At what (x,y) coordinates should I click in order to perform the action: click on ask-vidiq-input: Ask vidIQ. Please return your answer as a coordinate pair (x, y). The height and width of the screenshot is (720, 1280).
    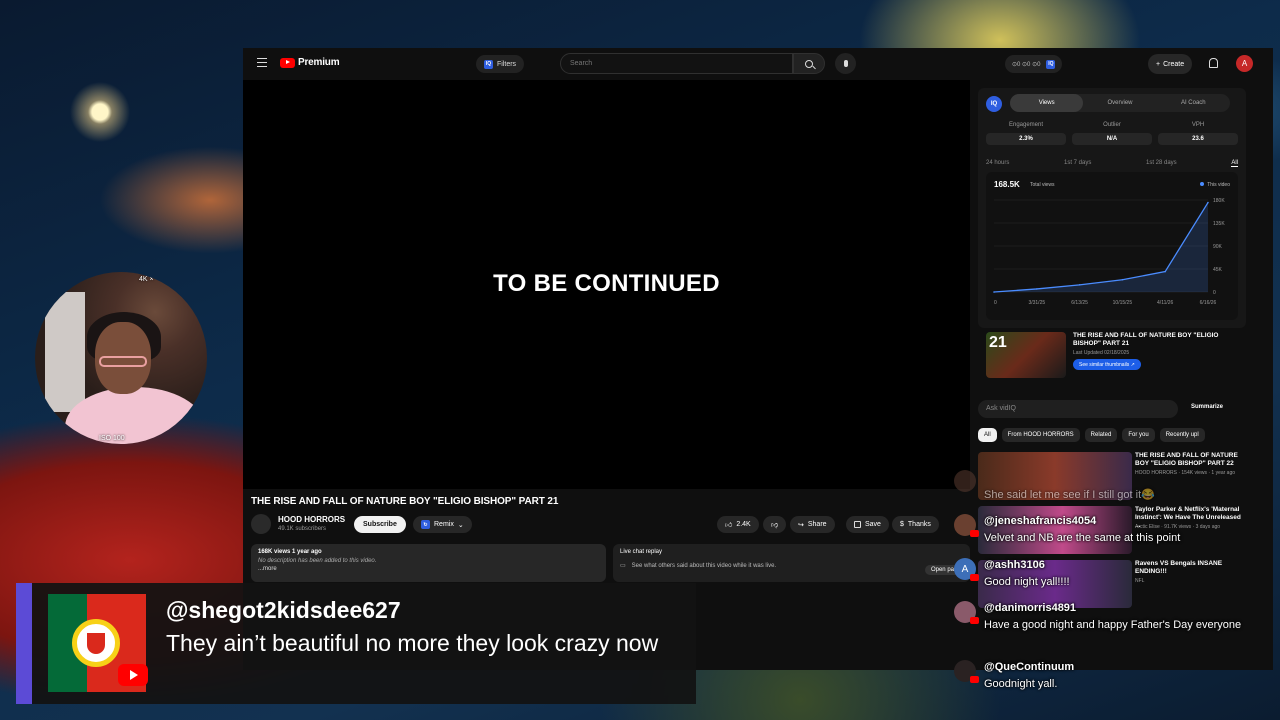
    Looking at the image, I should click on (1078, 409).